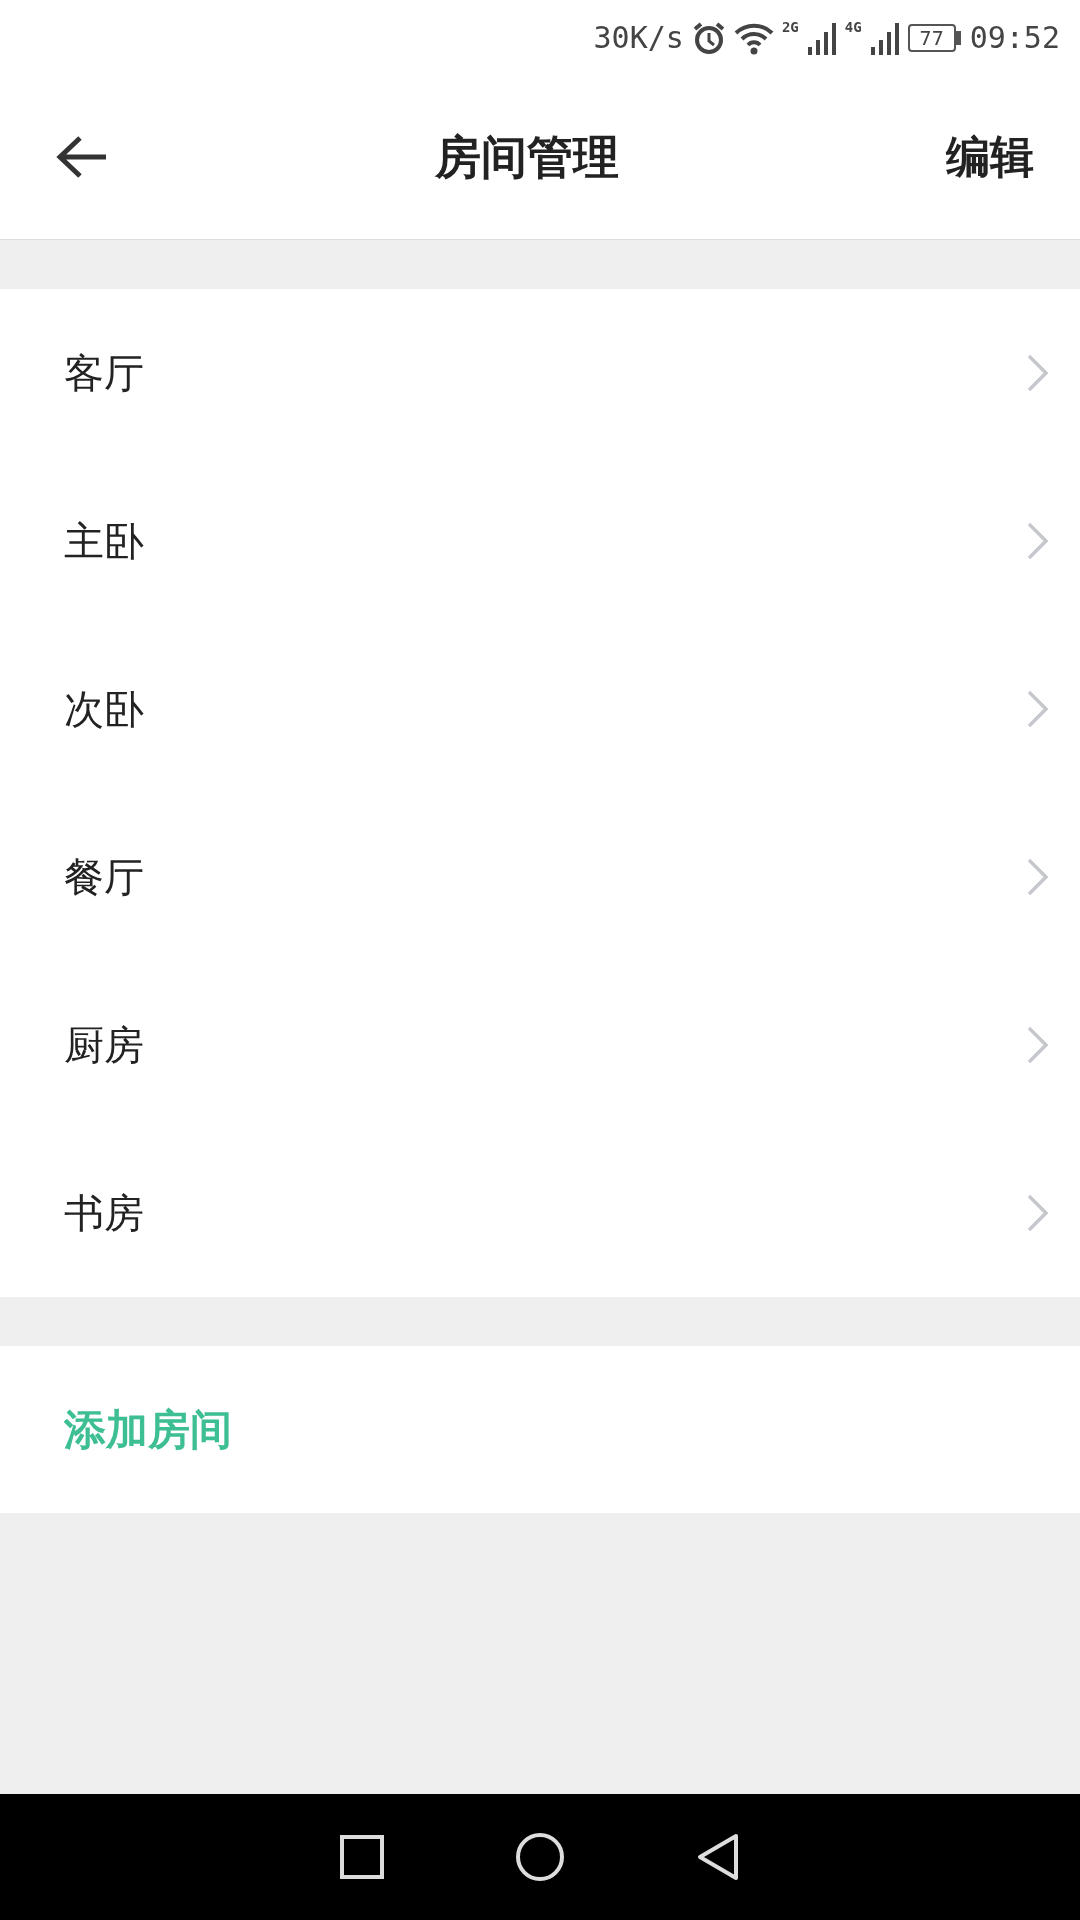 The height and width of the screenshot is (1920, 1080). I want to click on home-button, so click(540, 1857).